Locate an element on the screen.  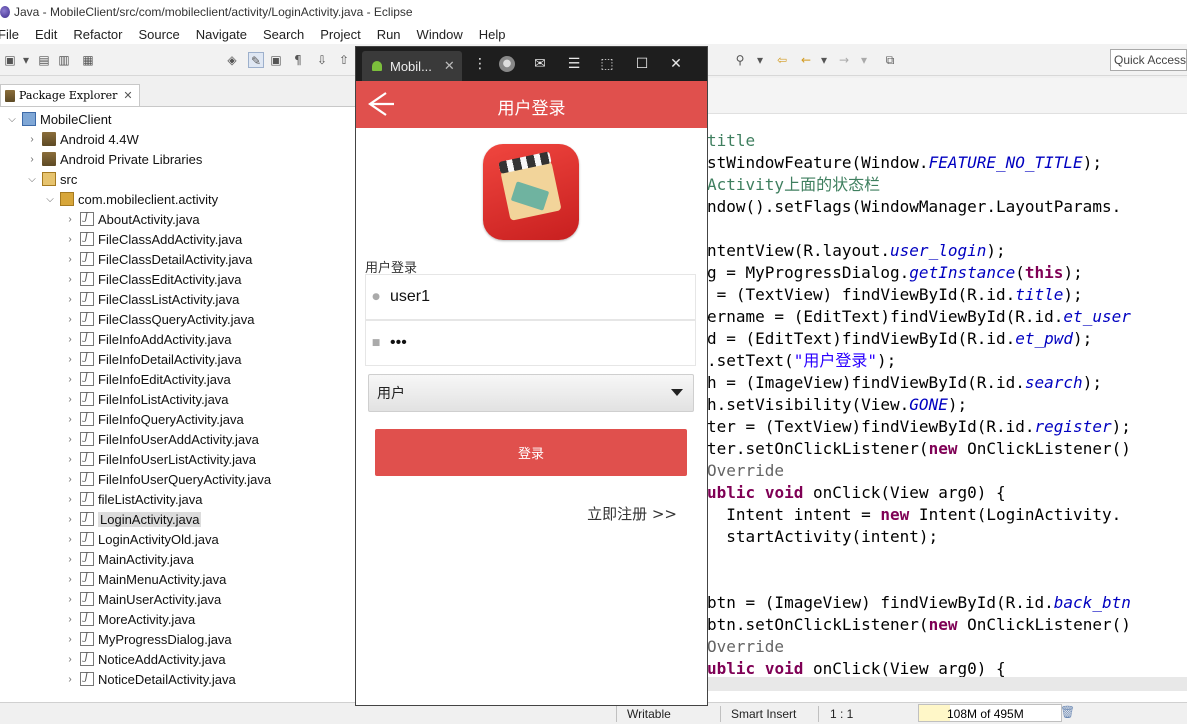
quick-access-input: Quick Access is located at coordinates (1148, 60).